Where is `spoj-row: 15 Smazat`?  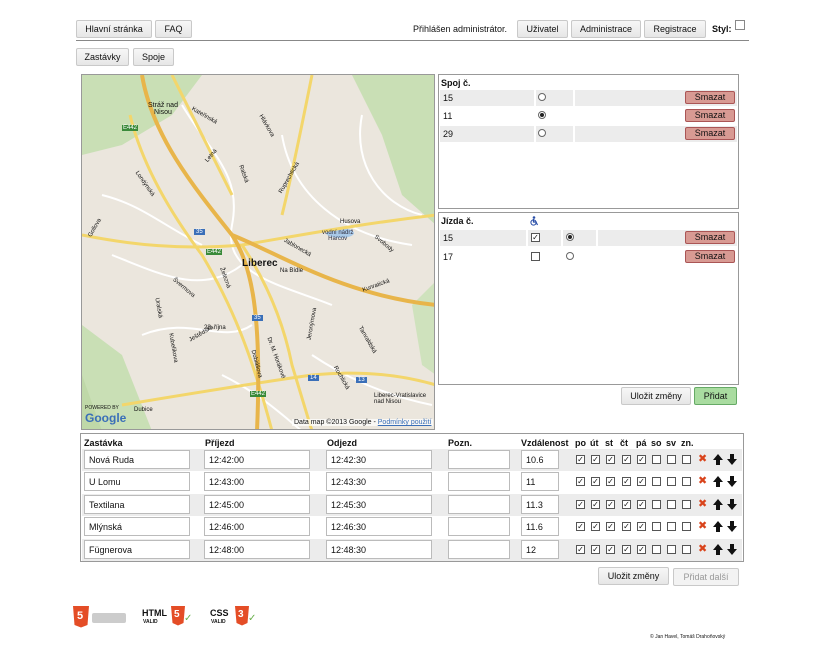 spoj-row: 15 Smazat is located at coordinates (588, 98).